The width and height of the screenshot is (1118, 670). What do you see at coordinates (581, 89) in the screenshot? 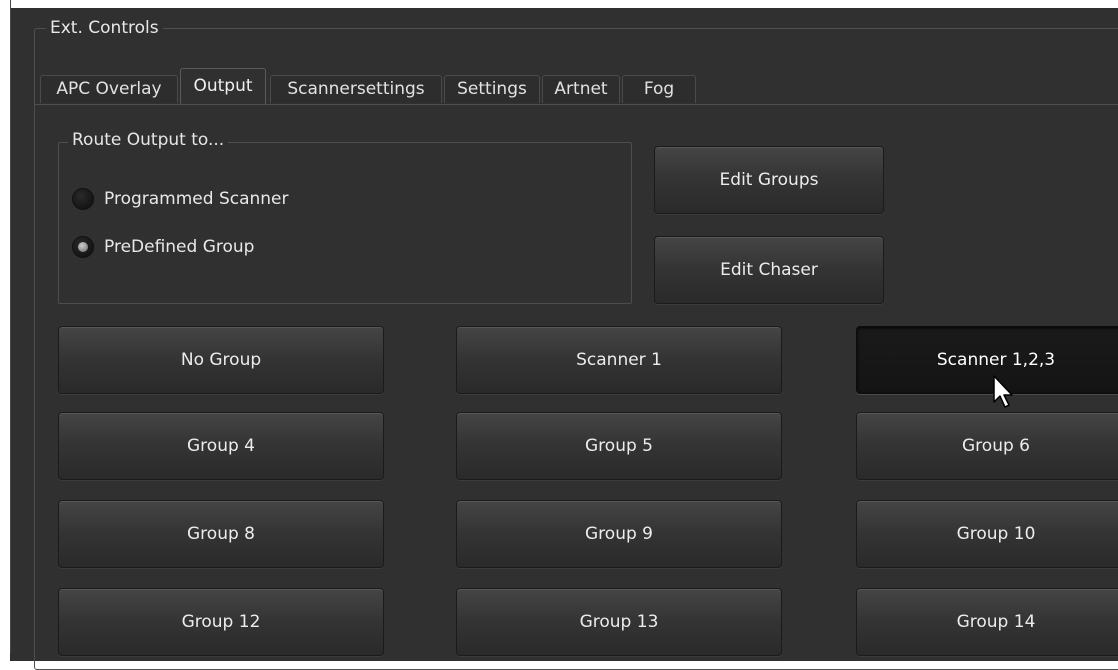
I see `tab-artnet: Artnet` at bounding box center [581, 89].